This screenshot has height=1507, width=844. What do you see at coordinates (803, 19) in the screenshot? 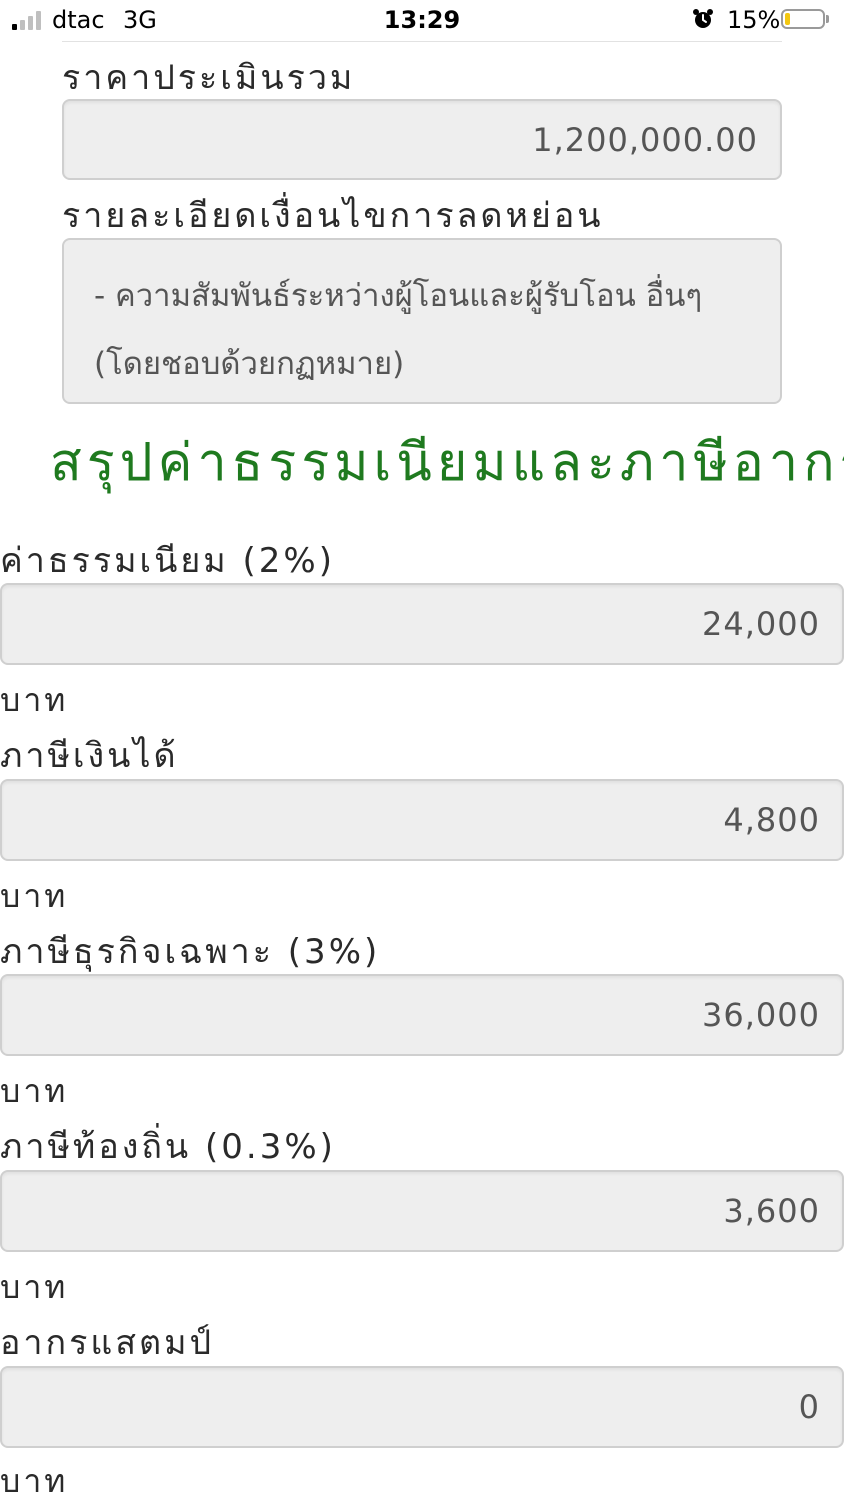
I see `battery-icon` at bounding box center [803, 19].